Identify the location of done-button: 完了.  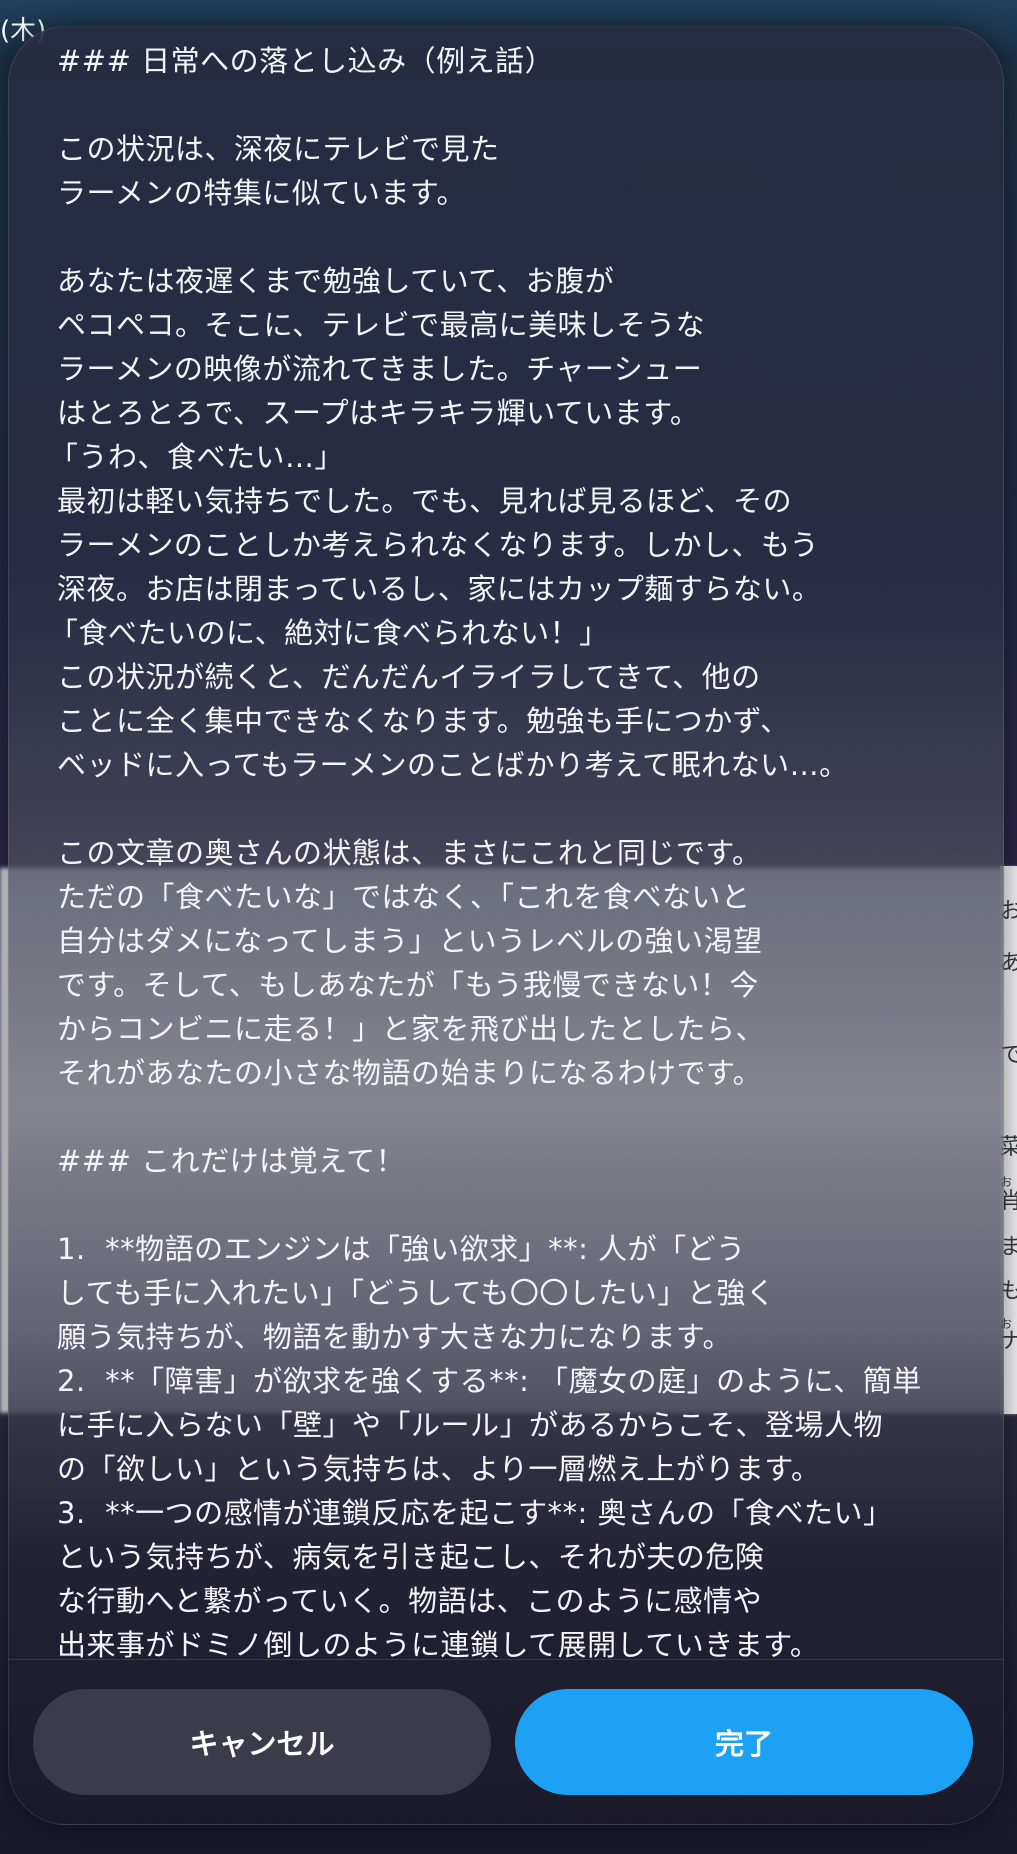
(744, 1742).